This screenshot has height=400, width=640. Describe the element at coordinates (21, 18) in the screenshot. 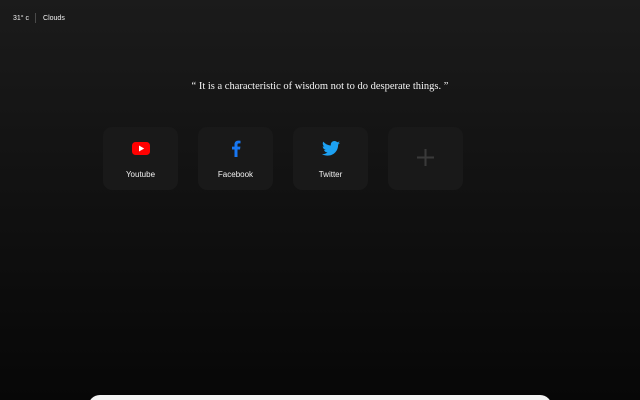

I see `weather-temperature: 31° c` at that location.